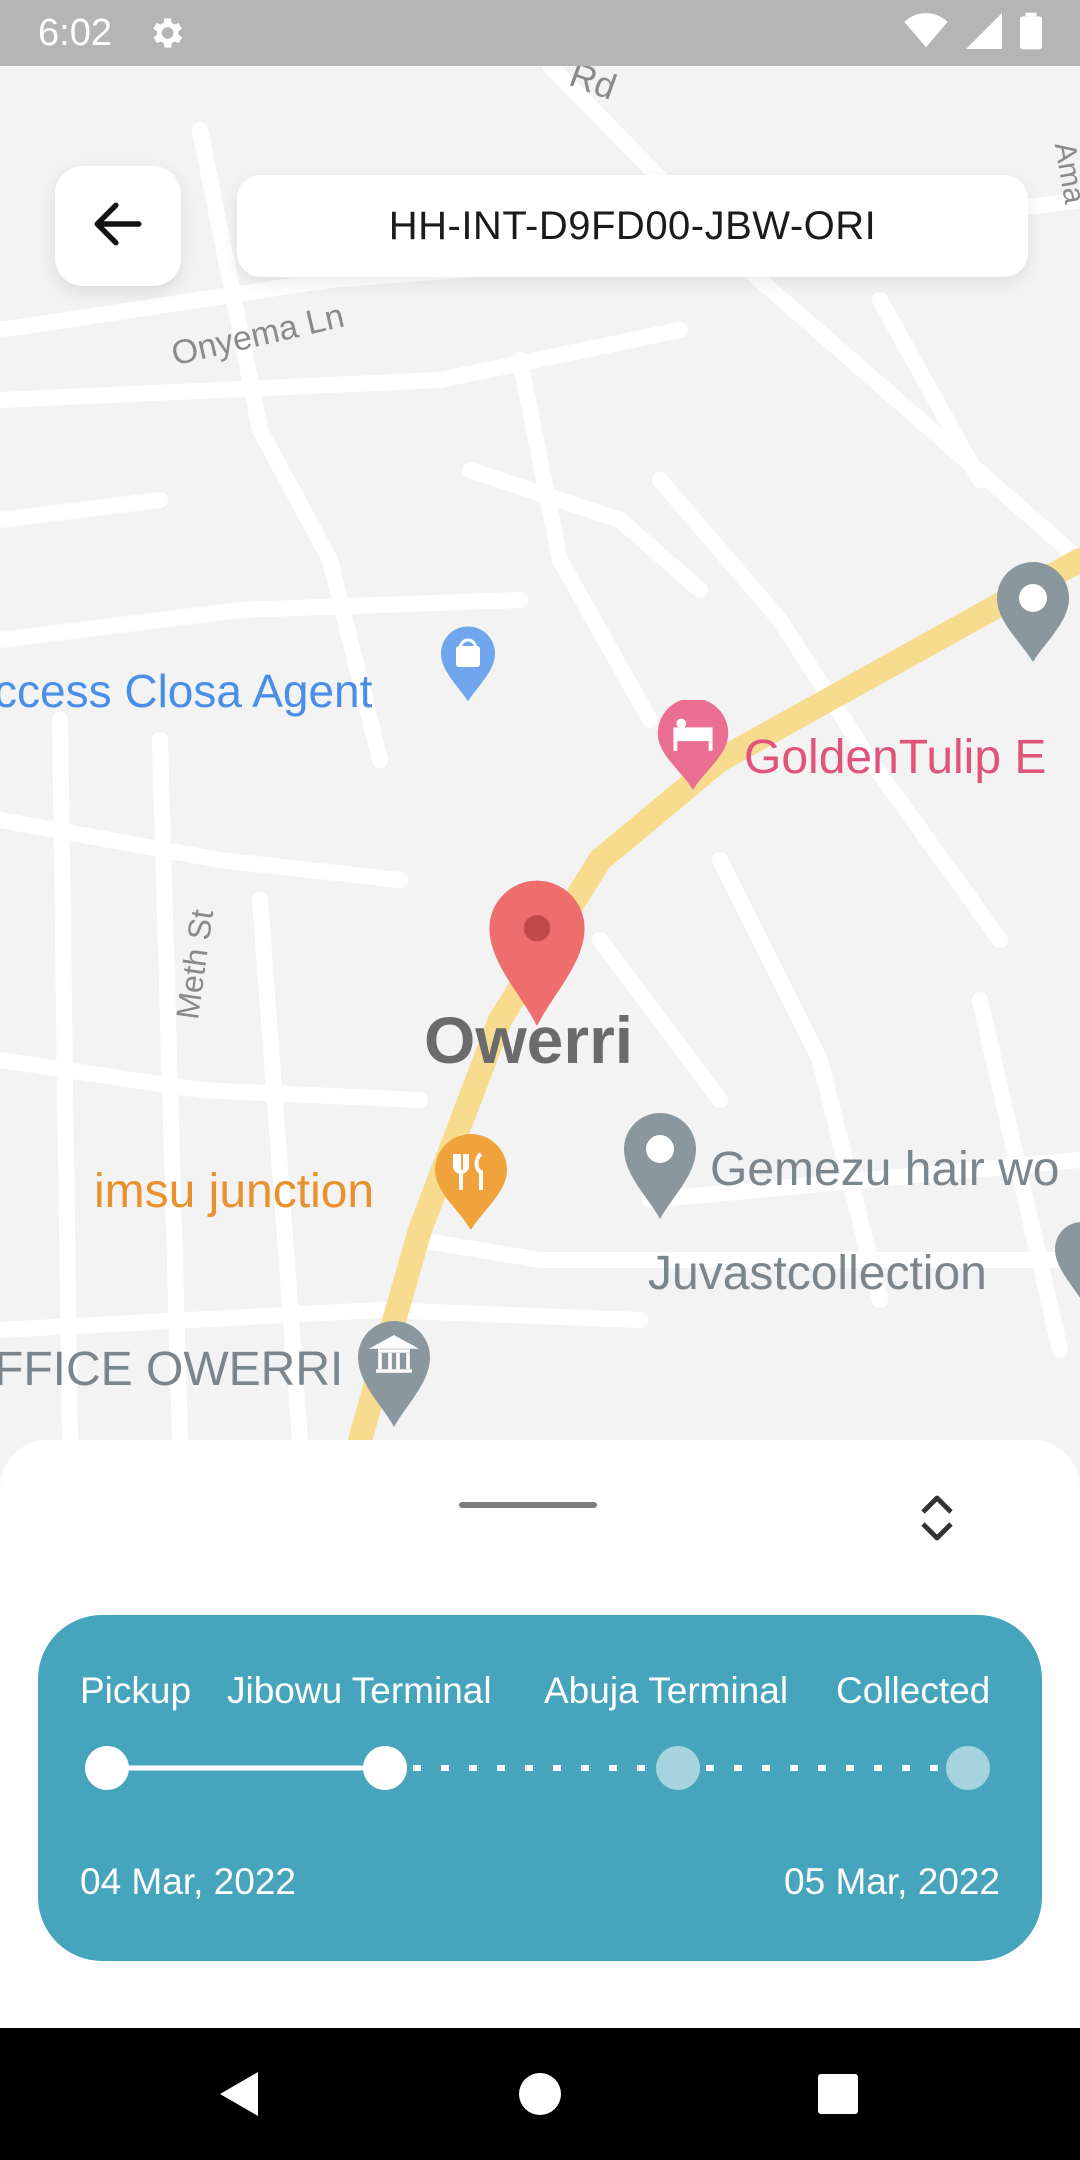 This screenshot has height=2160, width=1080. Describe the element at coordinates (817, 1273) in the screenshot. I see `place-label: Juvastcollection` at that location.